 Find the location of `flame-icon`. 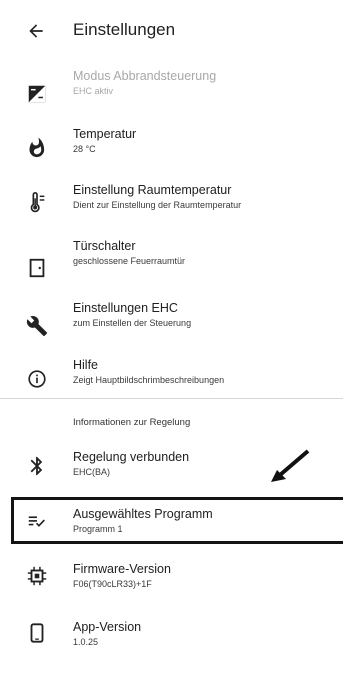

flame-icon is located at coordinates (37, 147).